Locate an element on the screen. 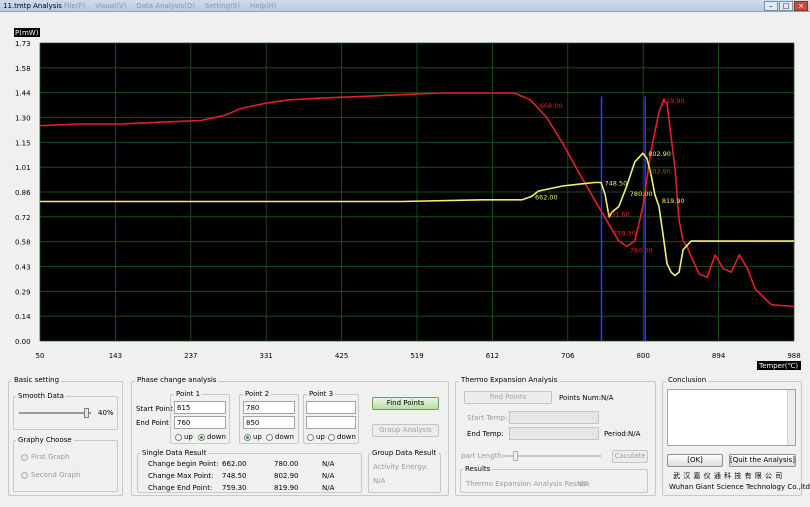 The image size is (810, 507). menu-help: Help(H) is located at coordinates (263, 6).